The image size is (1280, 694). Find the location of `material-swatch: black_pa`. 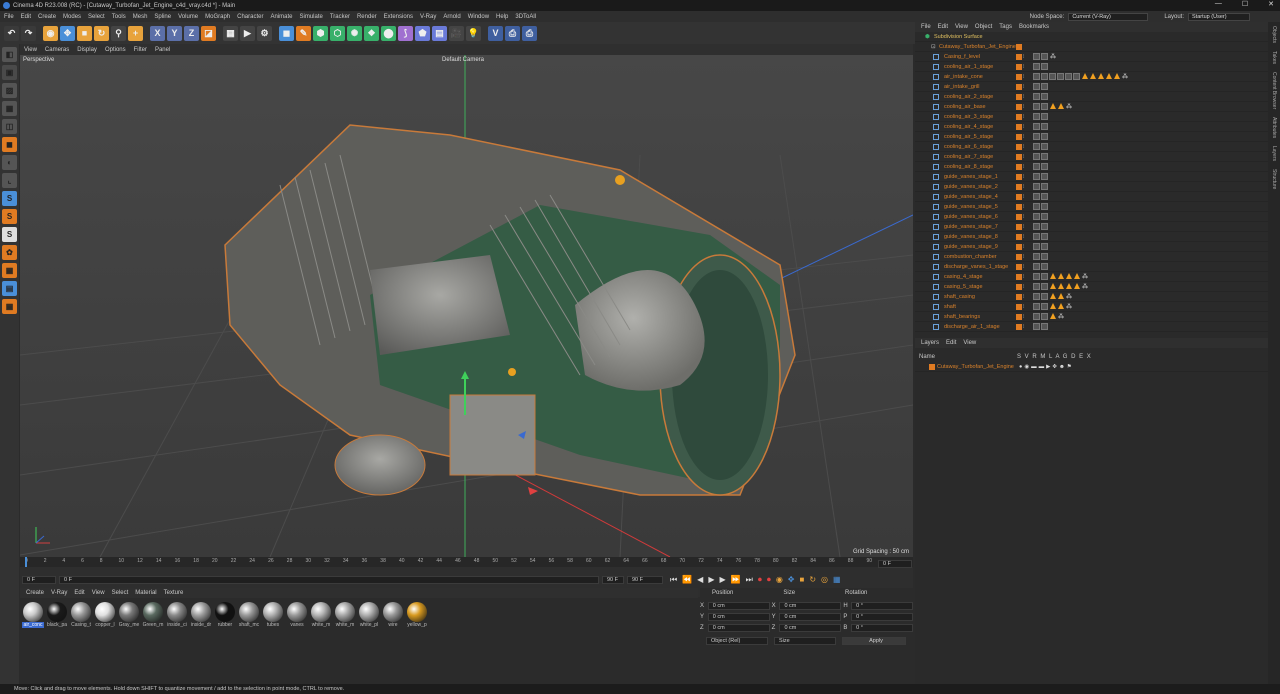

material-swatch: black_pa is located at coordinates (57, 617).